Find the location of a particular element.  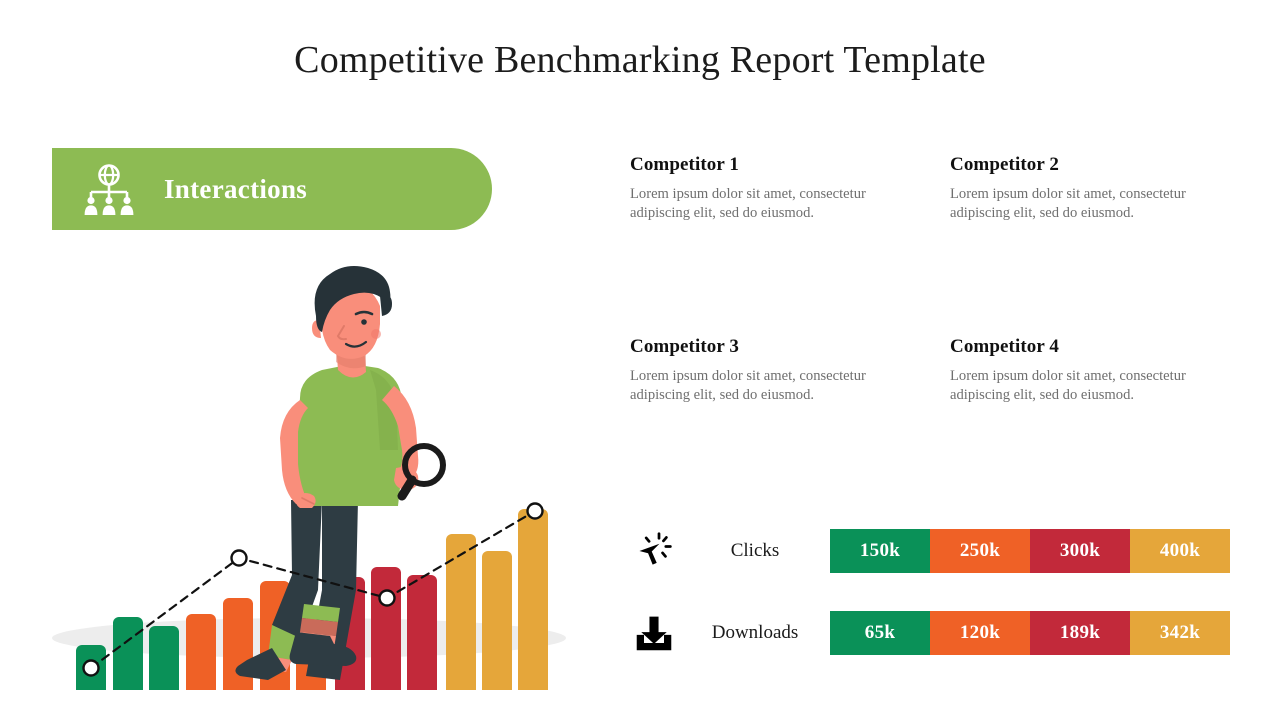

page-title: Competitive Benchmarking Report Template is located at coordinates (640, 60).